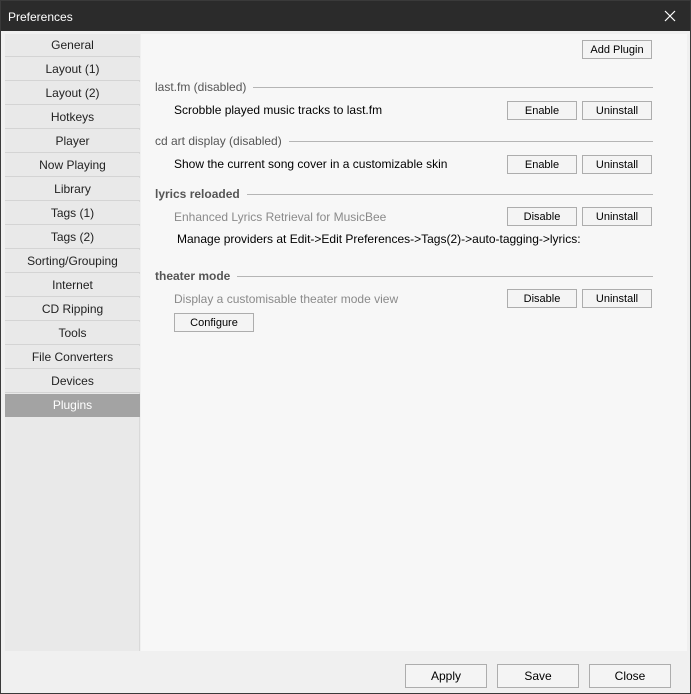 The height and width of the screenshot is (694, 691). I want to click on sidebar-item-layout-2: Layout (2), so click(72, 93).